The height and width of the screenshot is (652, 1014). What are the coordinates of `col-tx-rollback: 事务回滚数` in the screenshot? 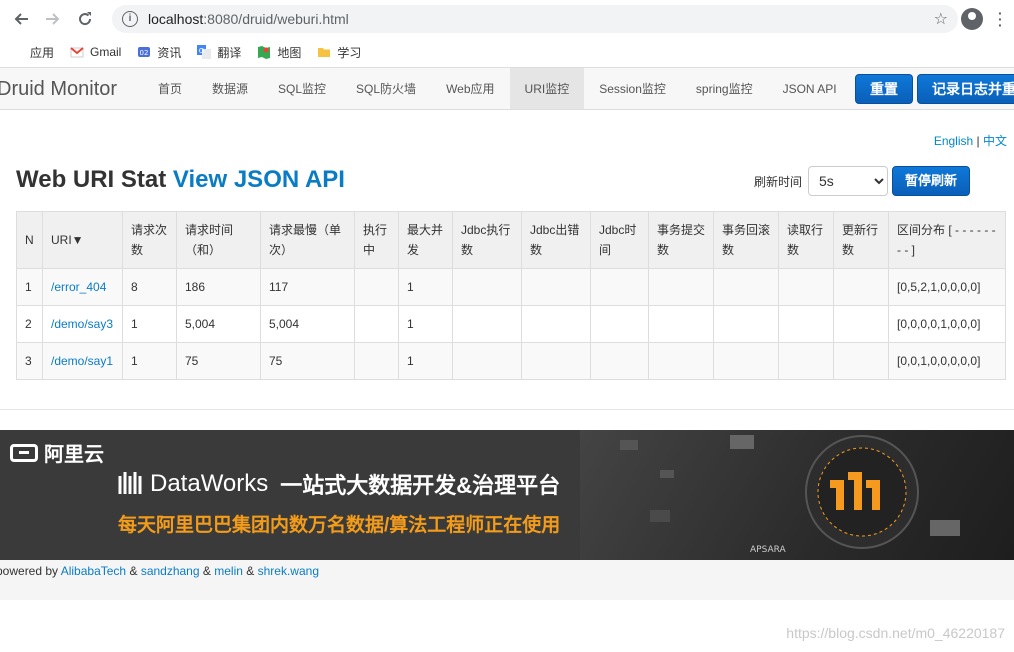 It's located at (746, 240).